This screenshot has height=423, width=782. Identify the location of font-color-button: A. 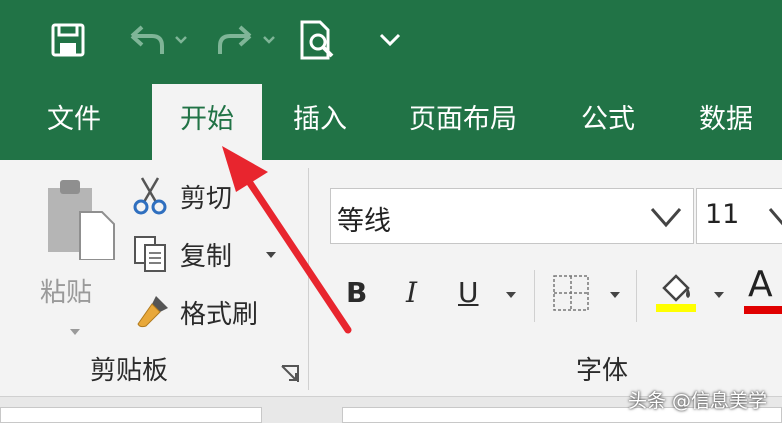
(760, 284).